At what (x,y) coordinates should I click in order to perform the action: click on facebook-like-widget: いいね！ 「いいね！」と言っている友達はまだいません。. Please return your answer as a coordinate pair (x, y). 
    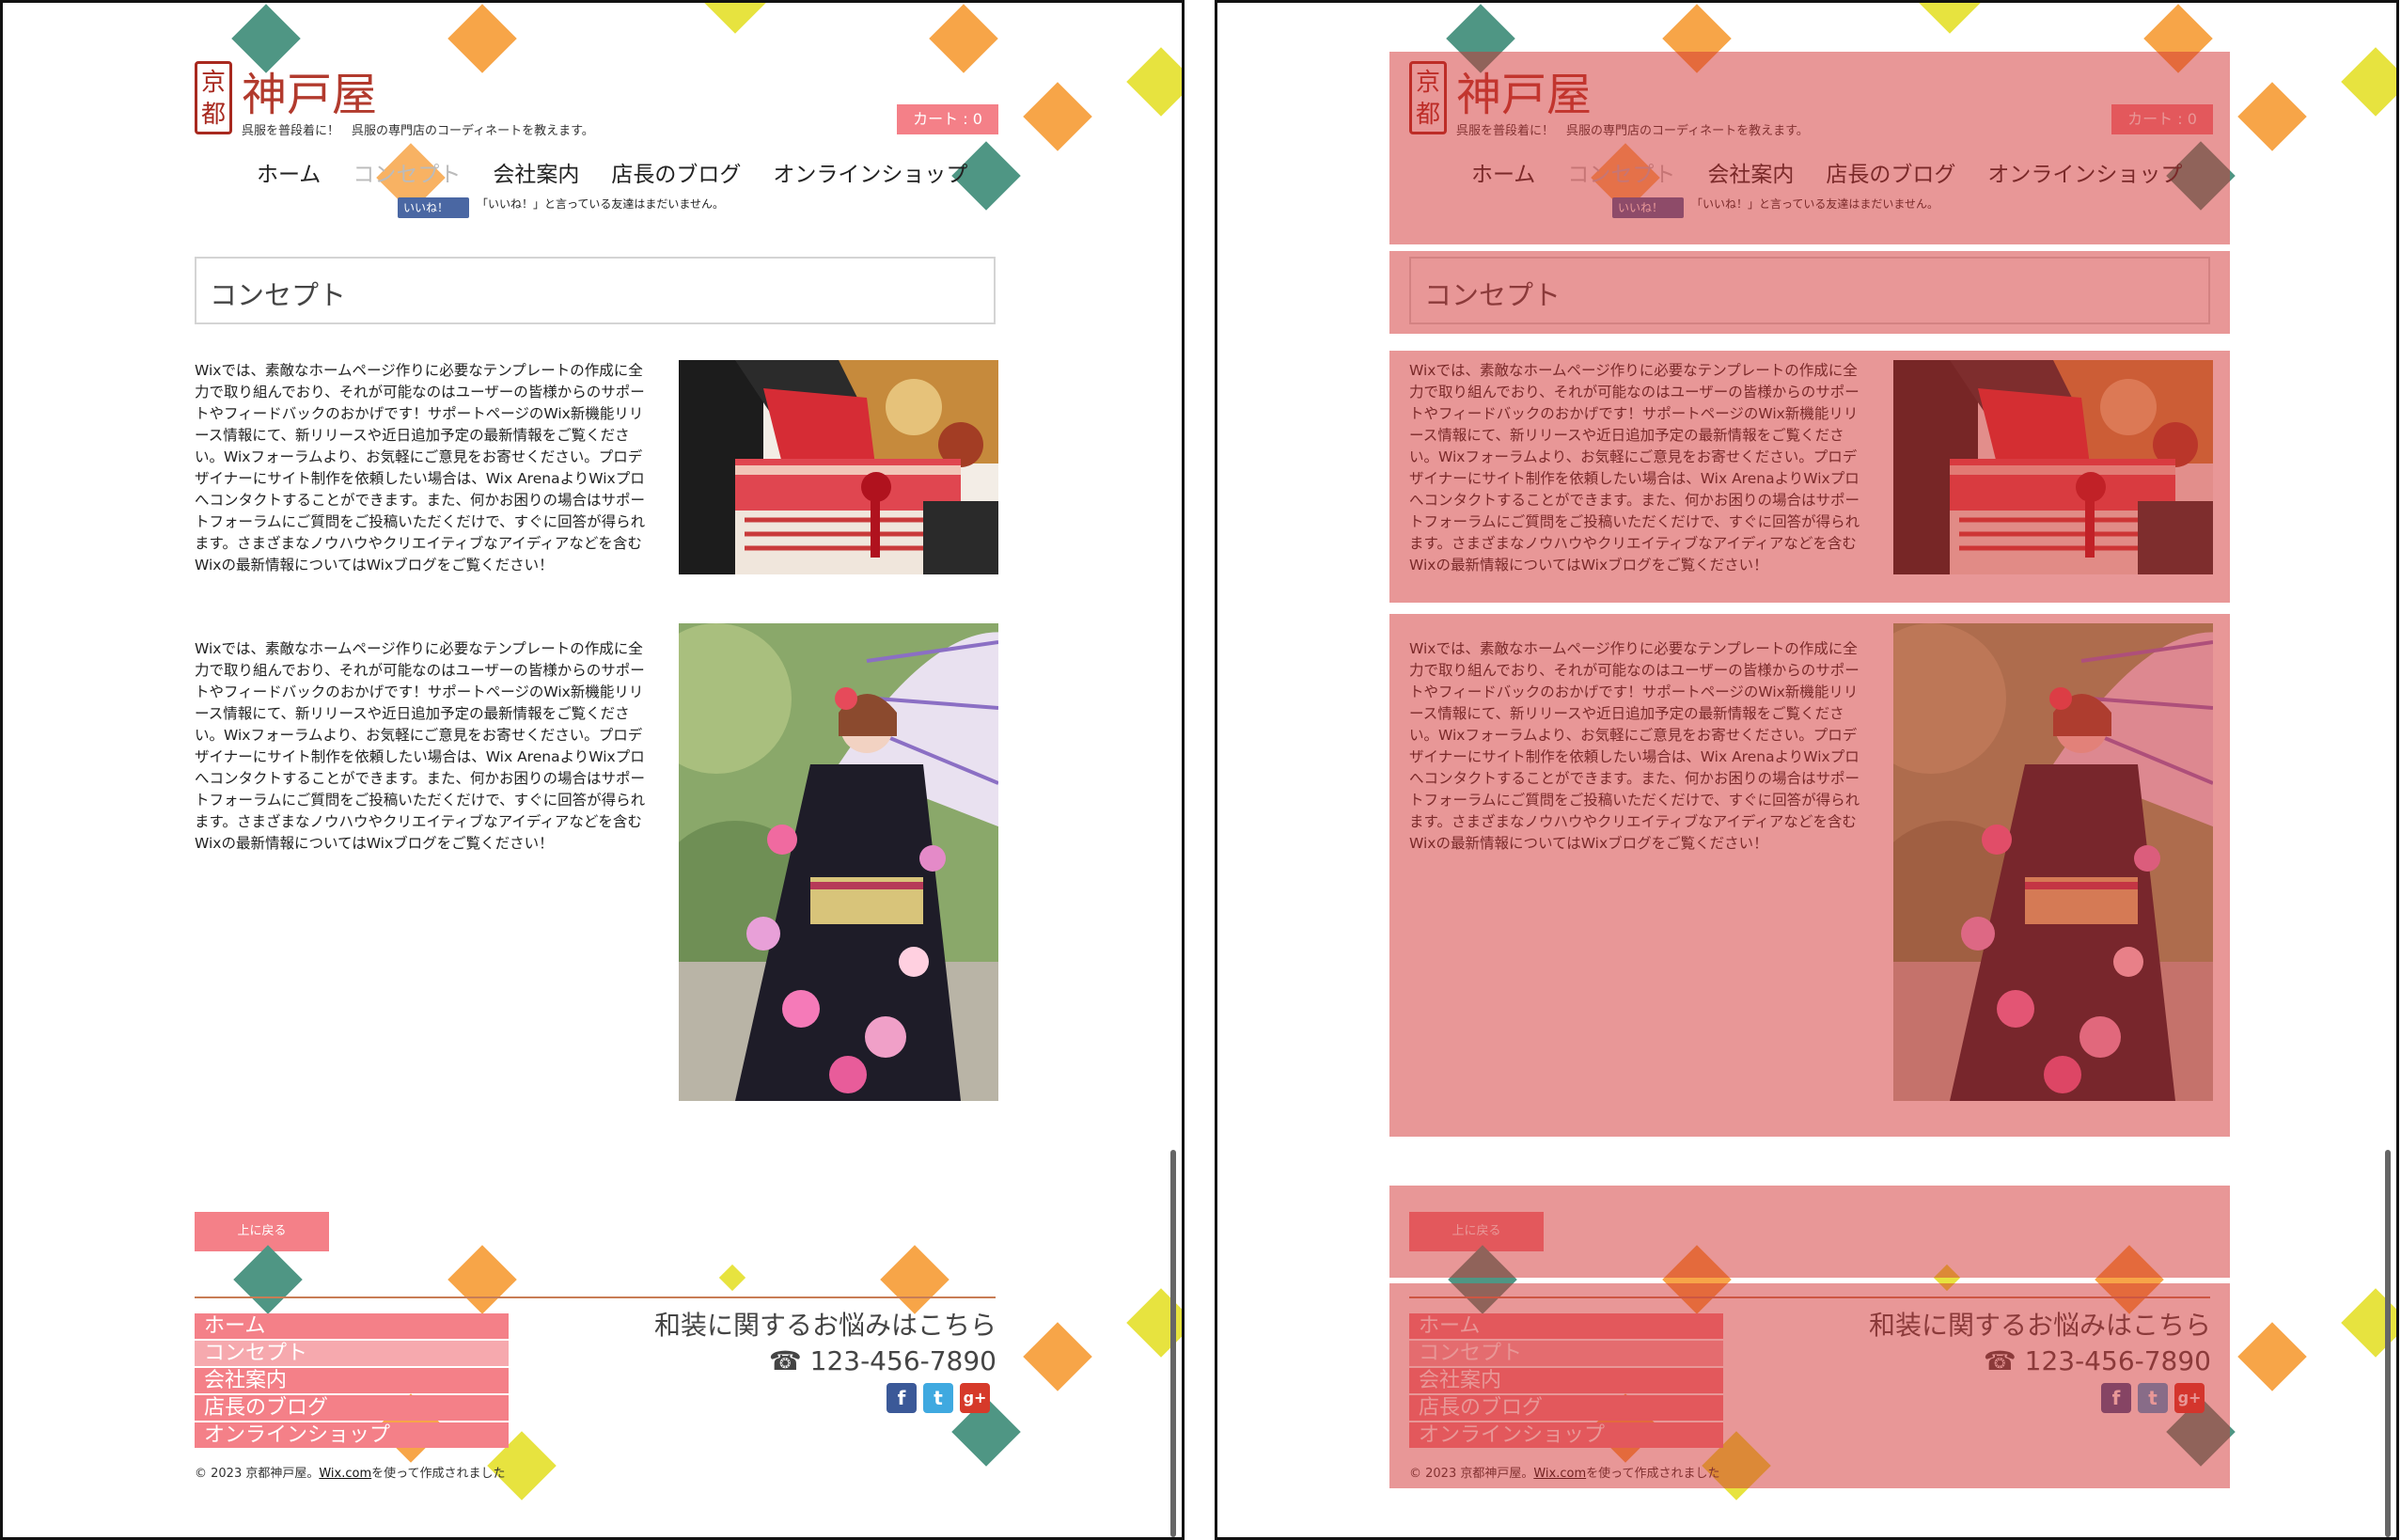
    Looking at the image, I should click on (570, 207).